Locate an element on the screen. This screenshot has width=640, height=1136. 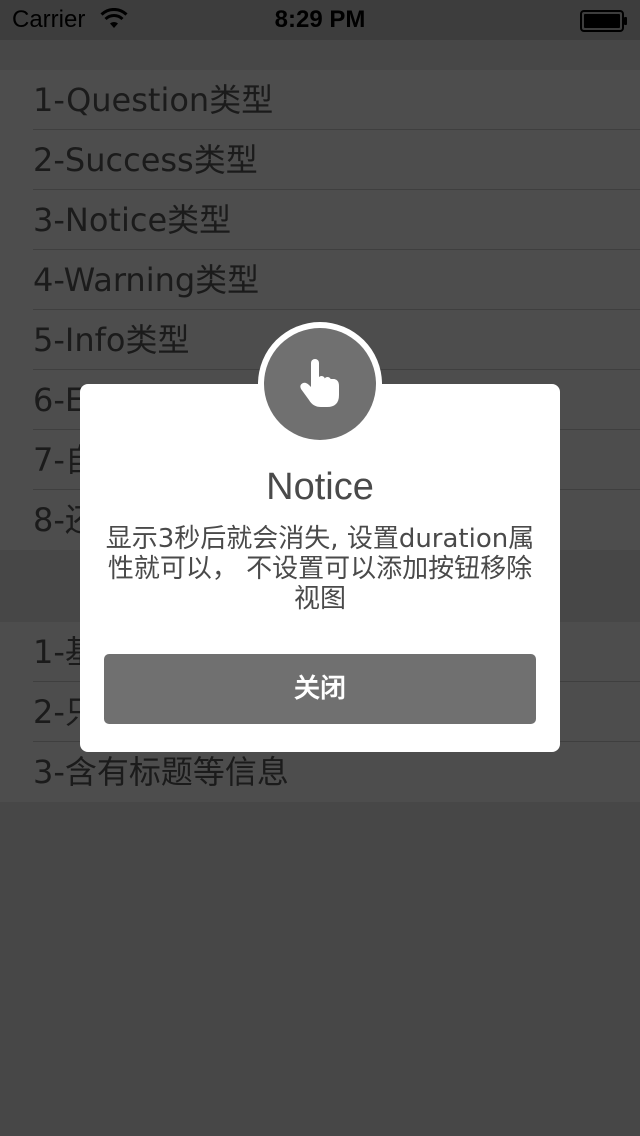
alert-icon-circle is located at coordinates (320, 384).